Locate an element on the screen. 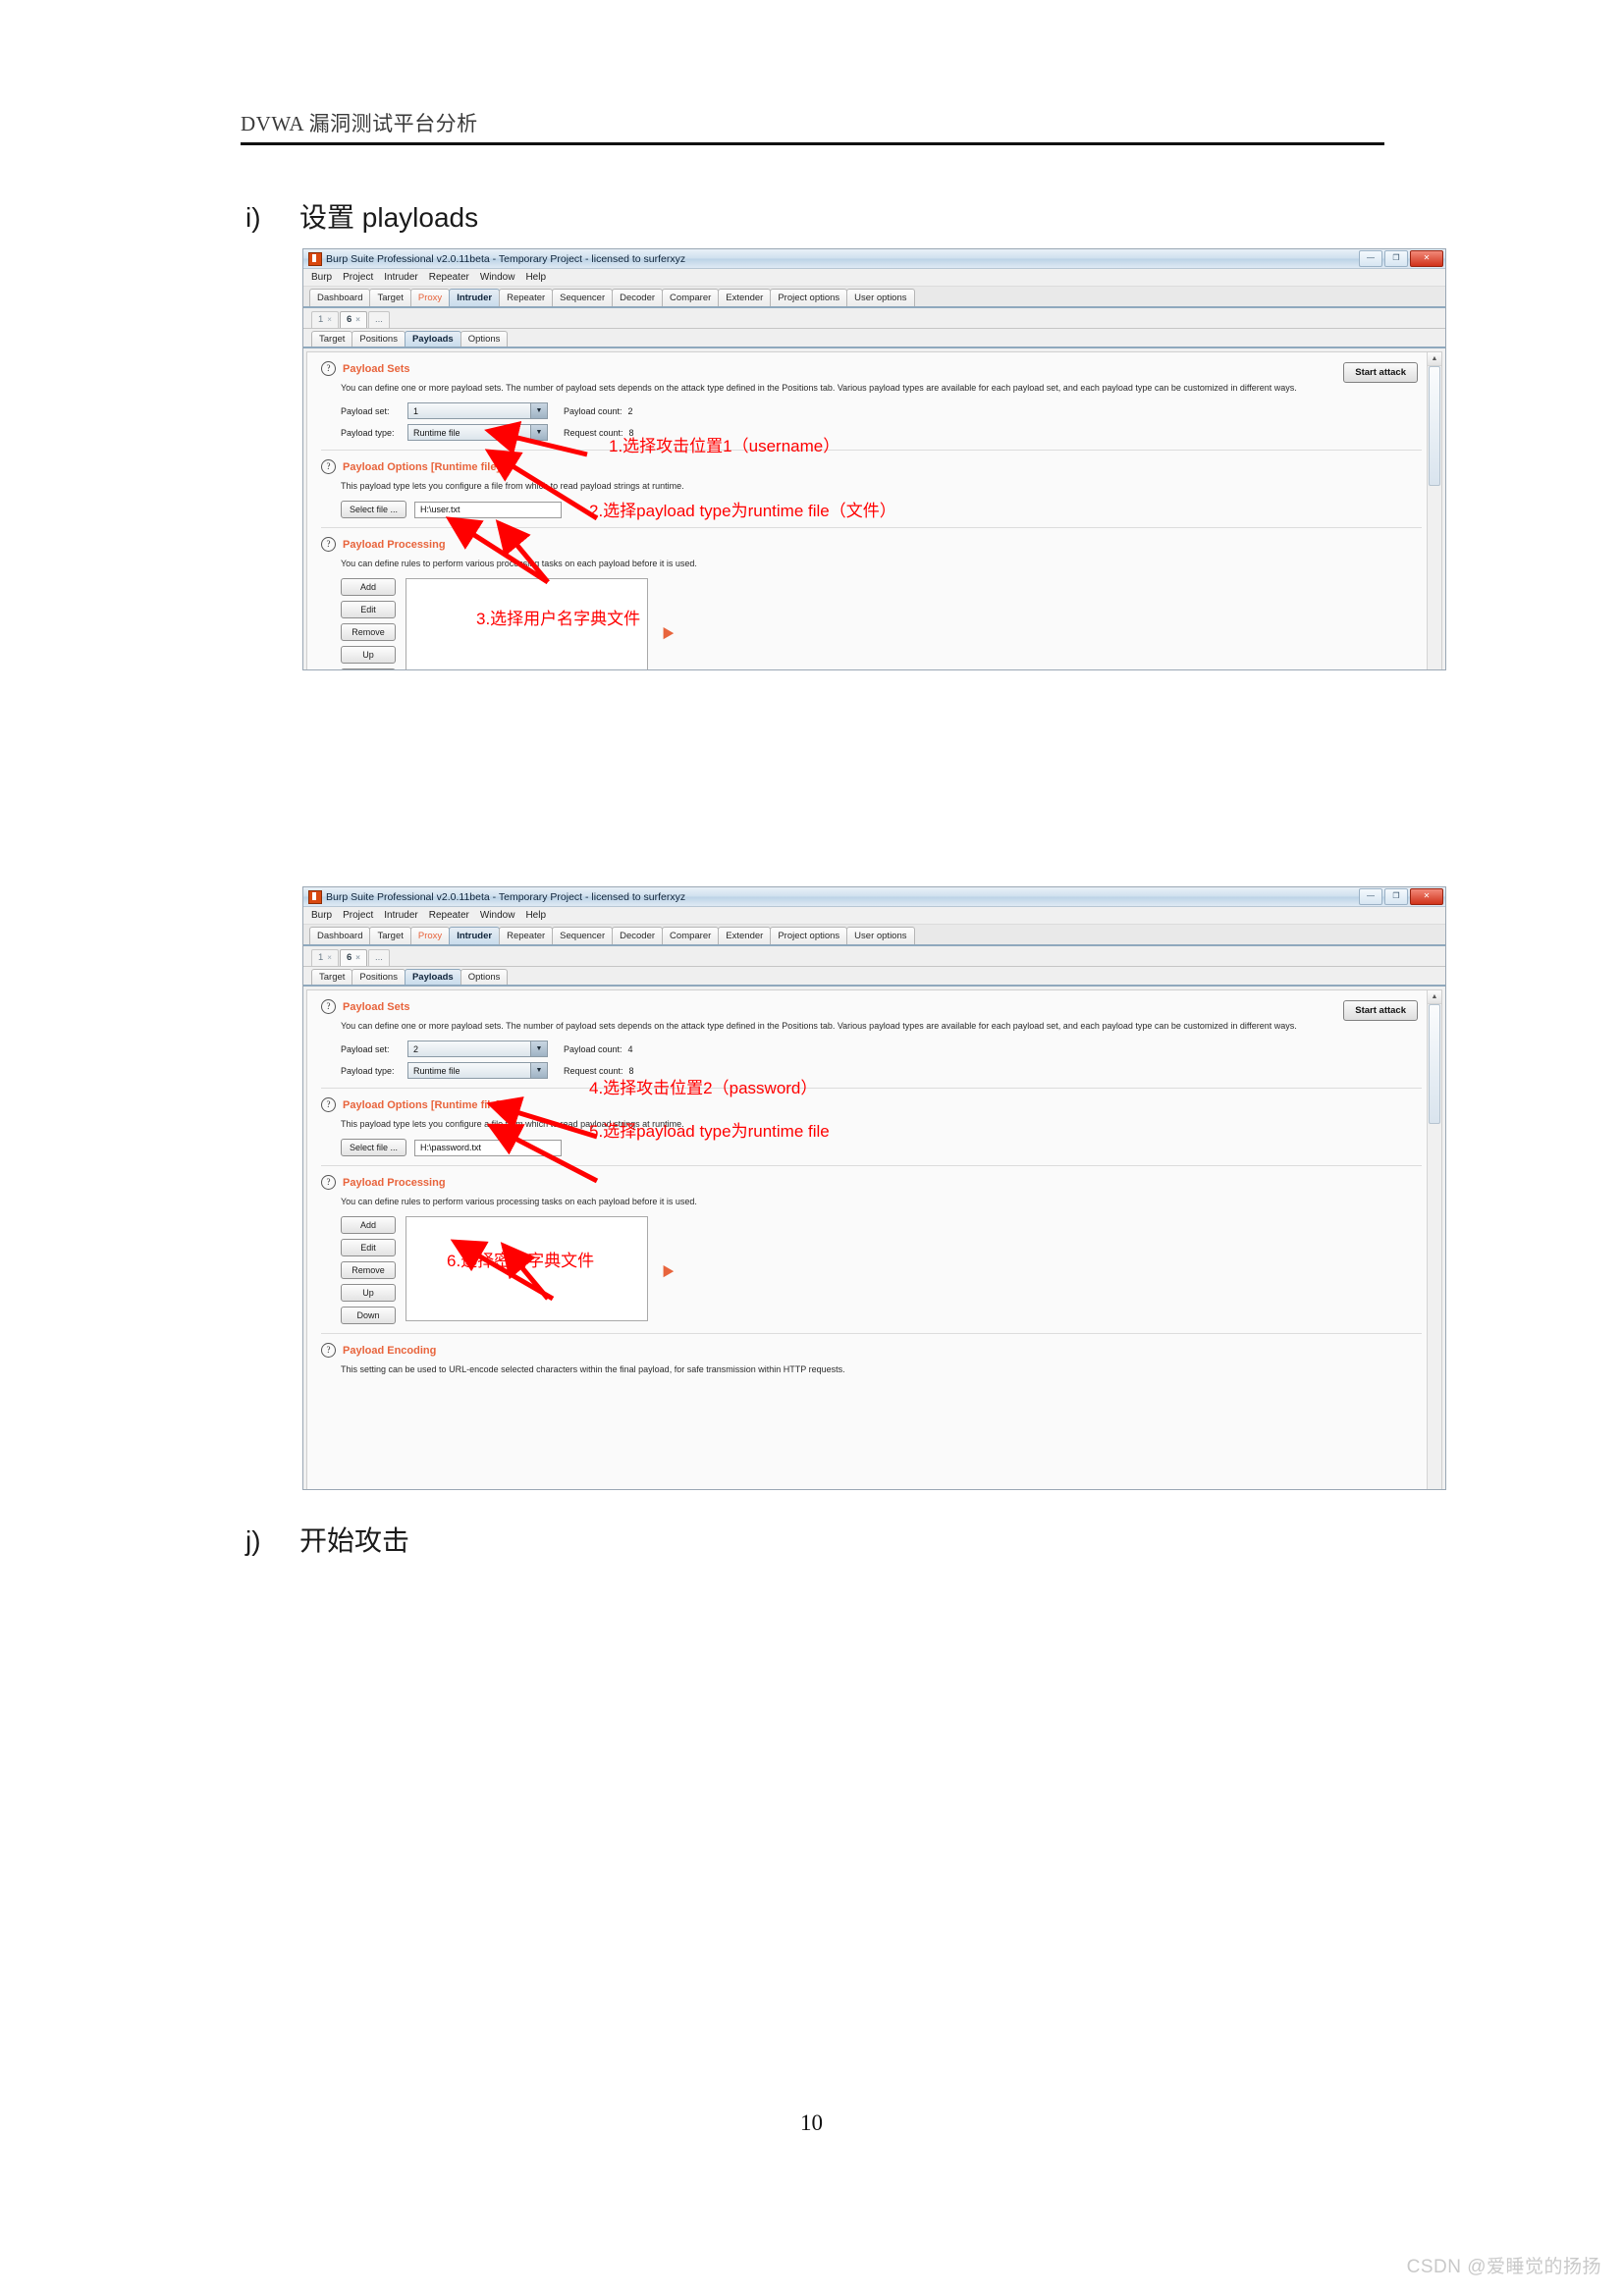 The image size is (1623, 2296). tab-proxy: Proxy is located at coordinates (430, 298).